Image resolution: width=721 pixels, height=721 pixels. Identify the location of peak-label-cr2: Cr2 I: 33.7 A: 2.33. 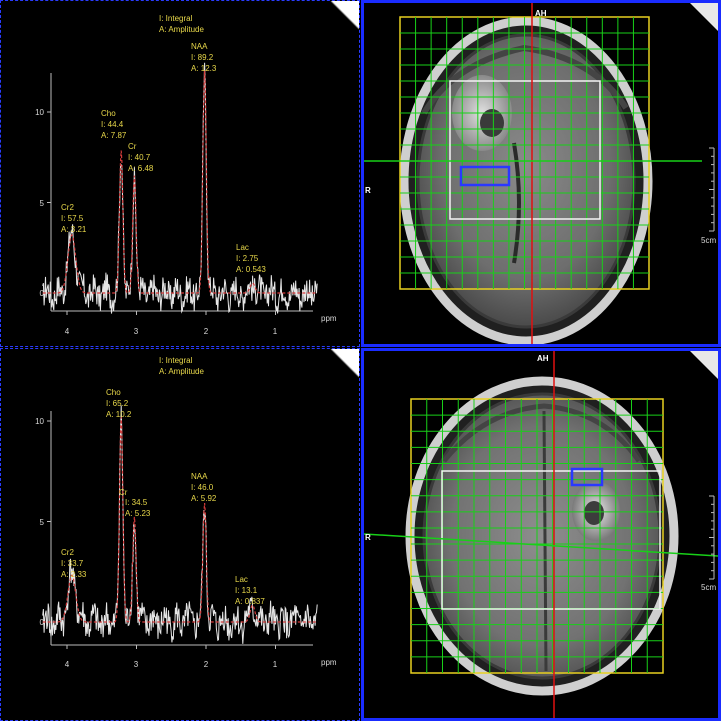
(74, 563).